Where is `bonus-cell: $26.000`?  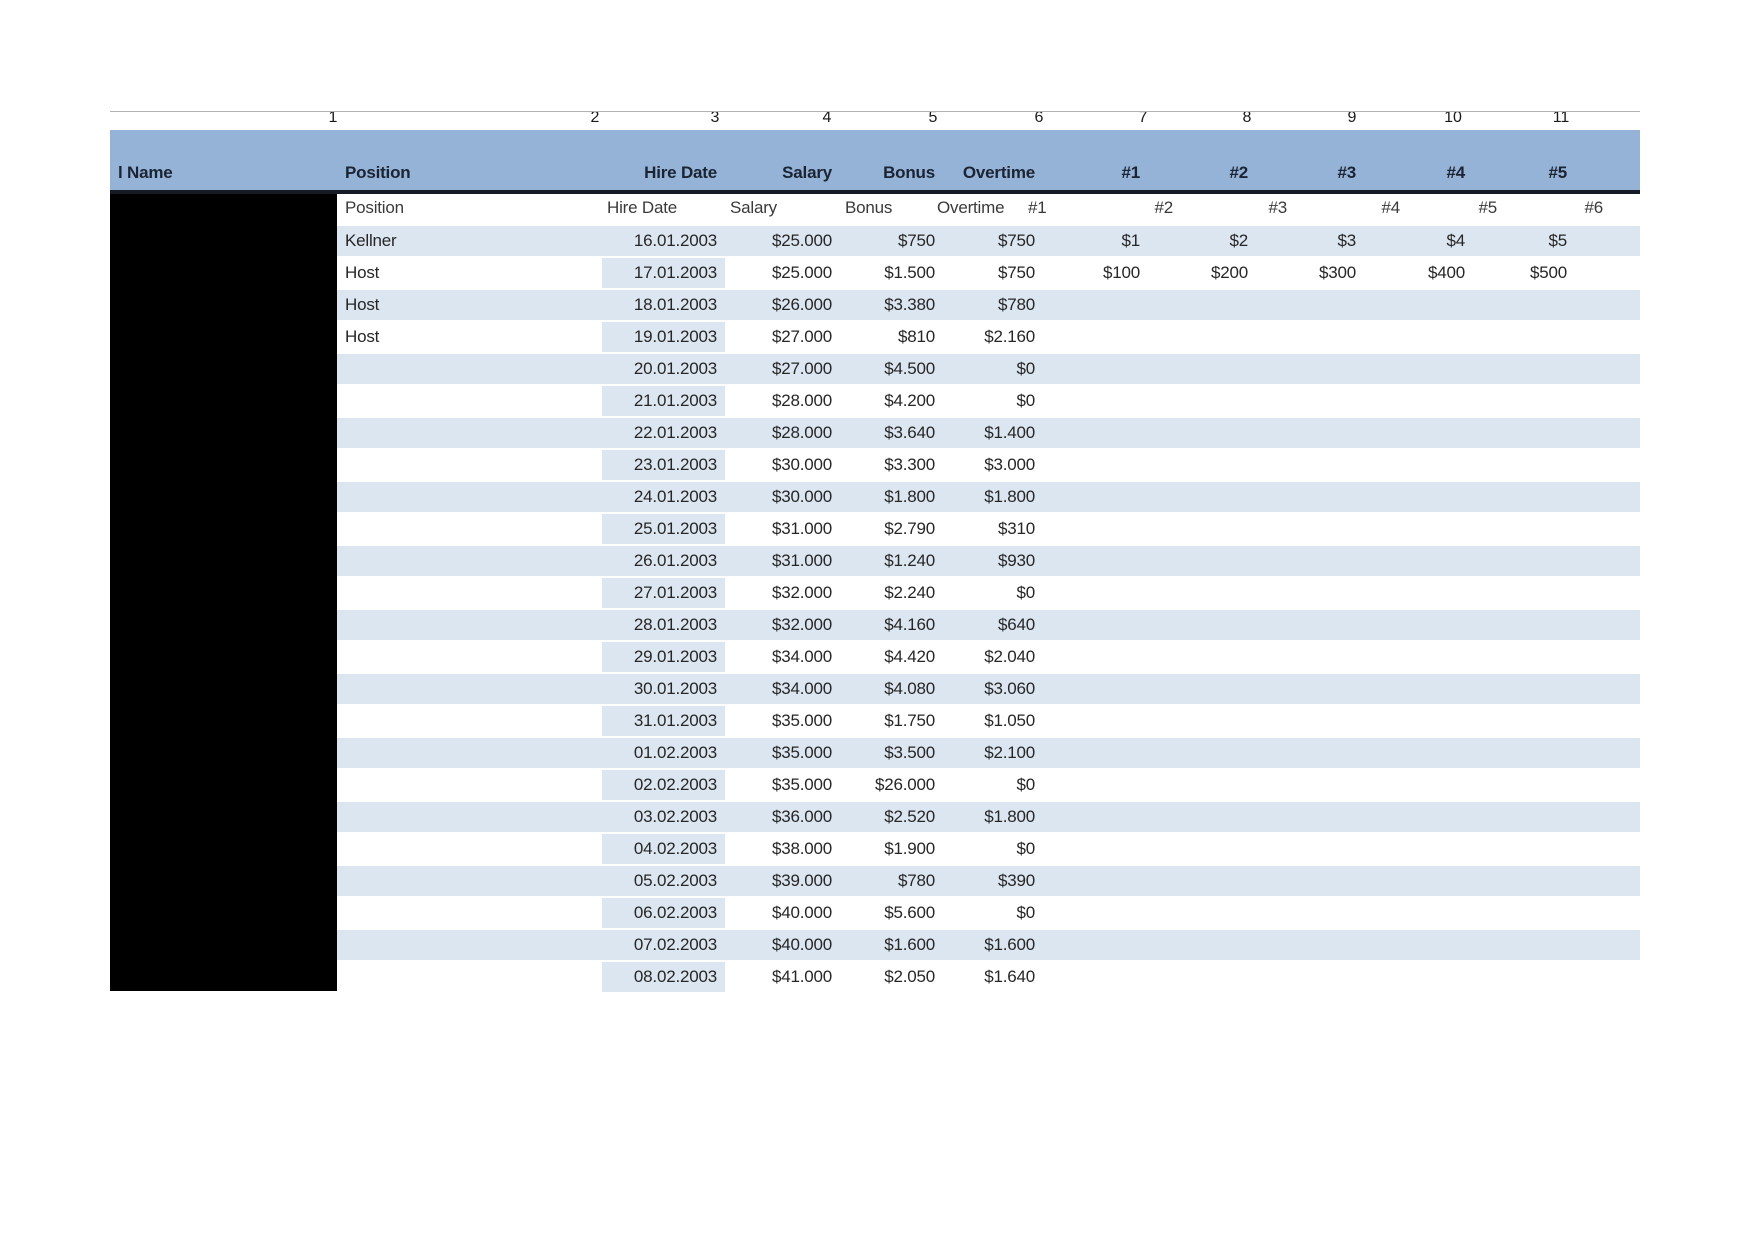
bonus-cell: $26.000 is located at coordinates (891, 785).